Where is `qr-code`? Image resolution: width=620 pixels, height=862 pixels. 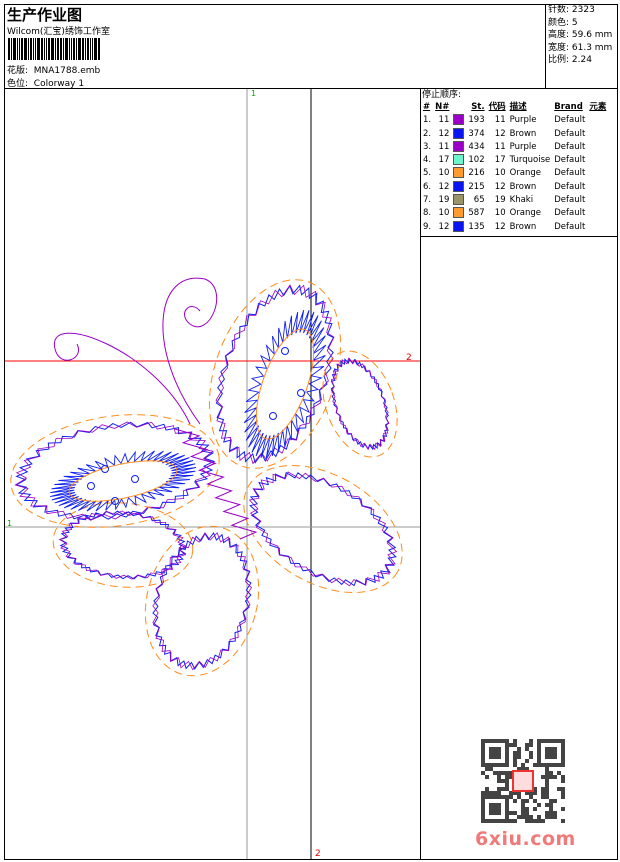 qr-code is located at coordinates (523, 781).